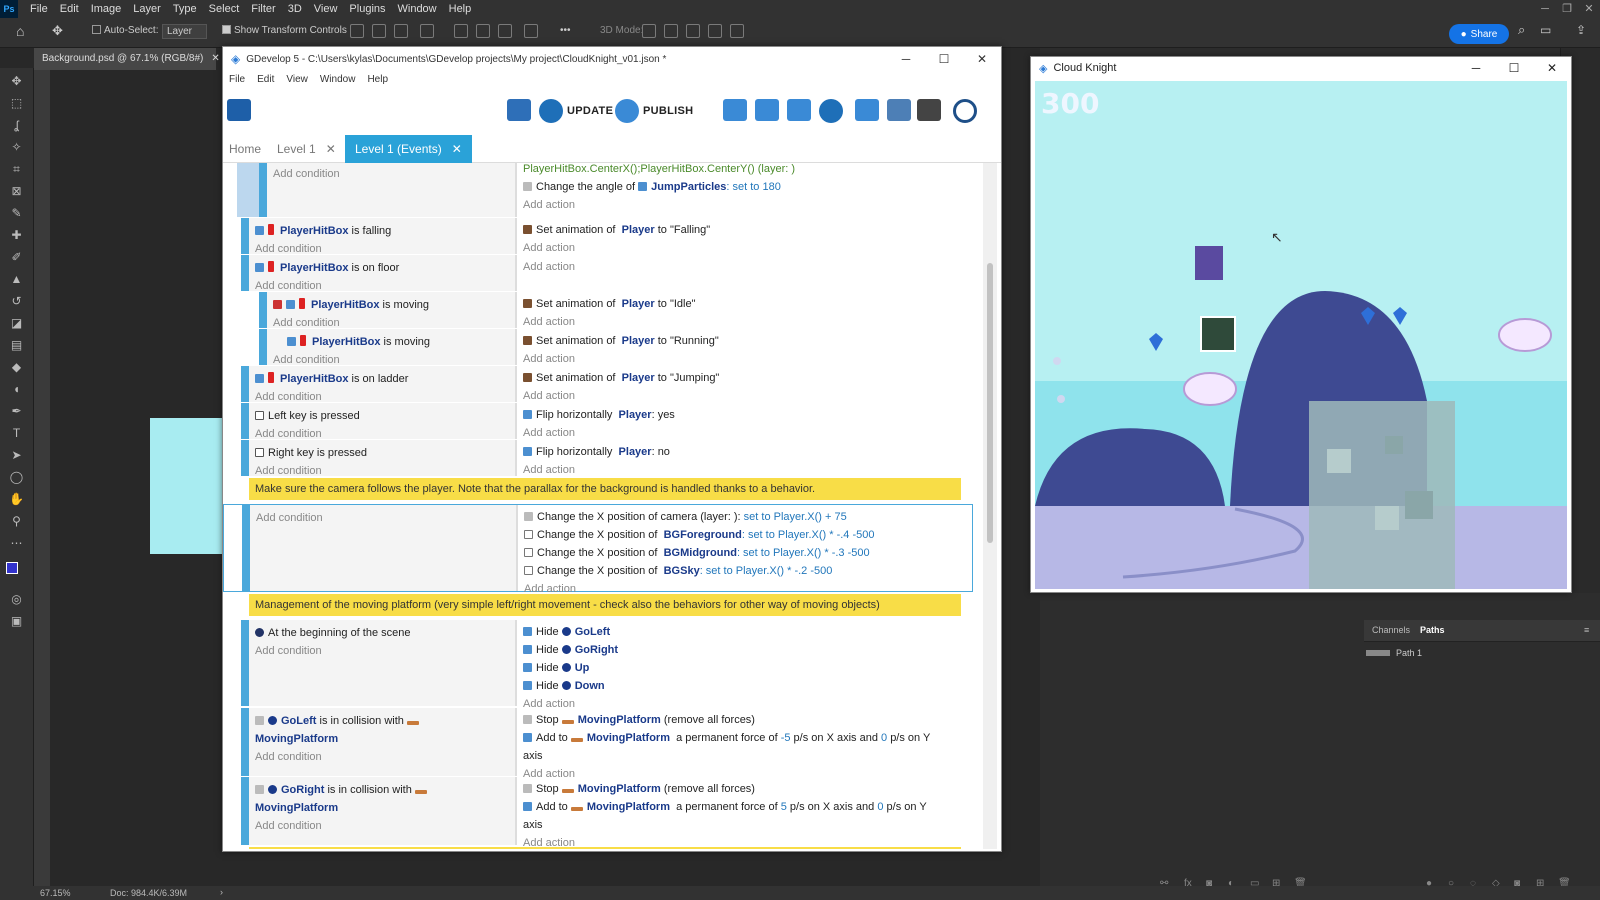 This screenshot has height=900, width=1600. What do you see at coordinates (69, 9) in the screenshot?
I see `menu-edit: Edit` at bounding box center [69, 9].